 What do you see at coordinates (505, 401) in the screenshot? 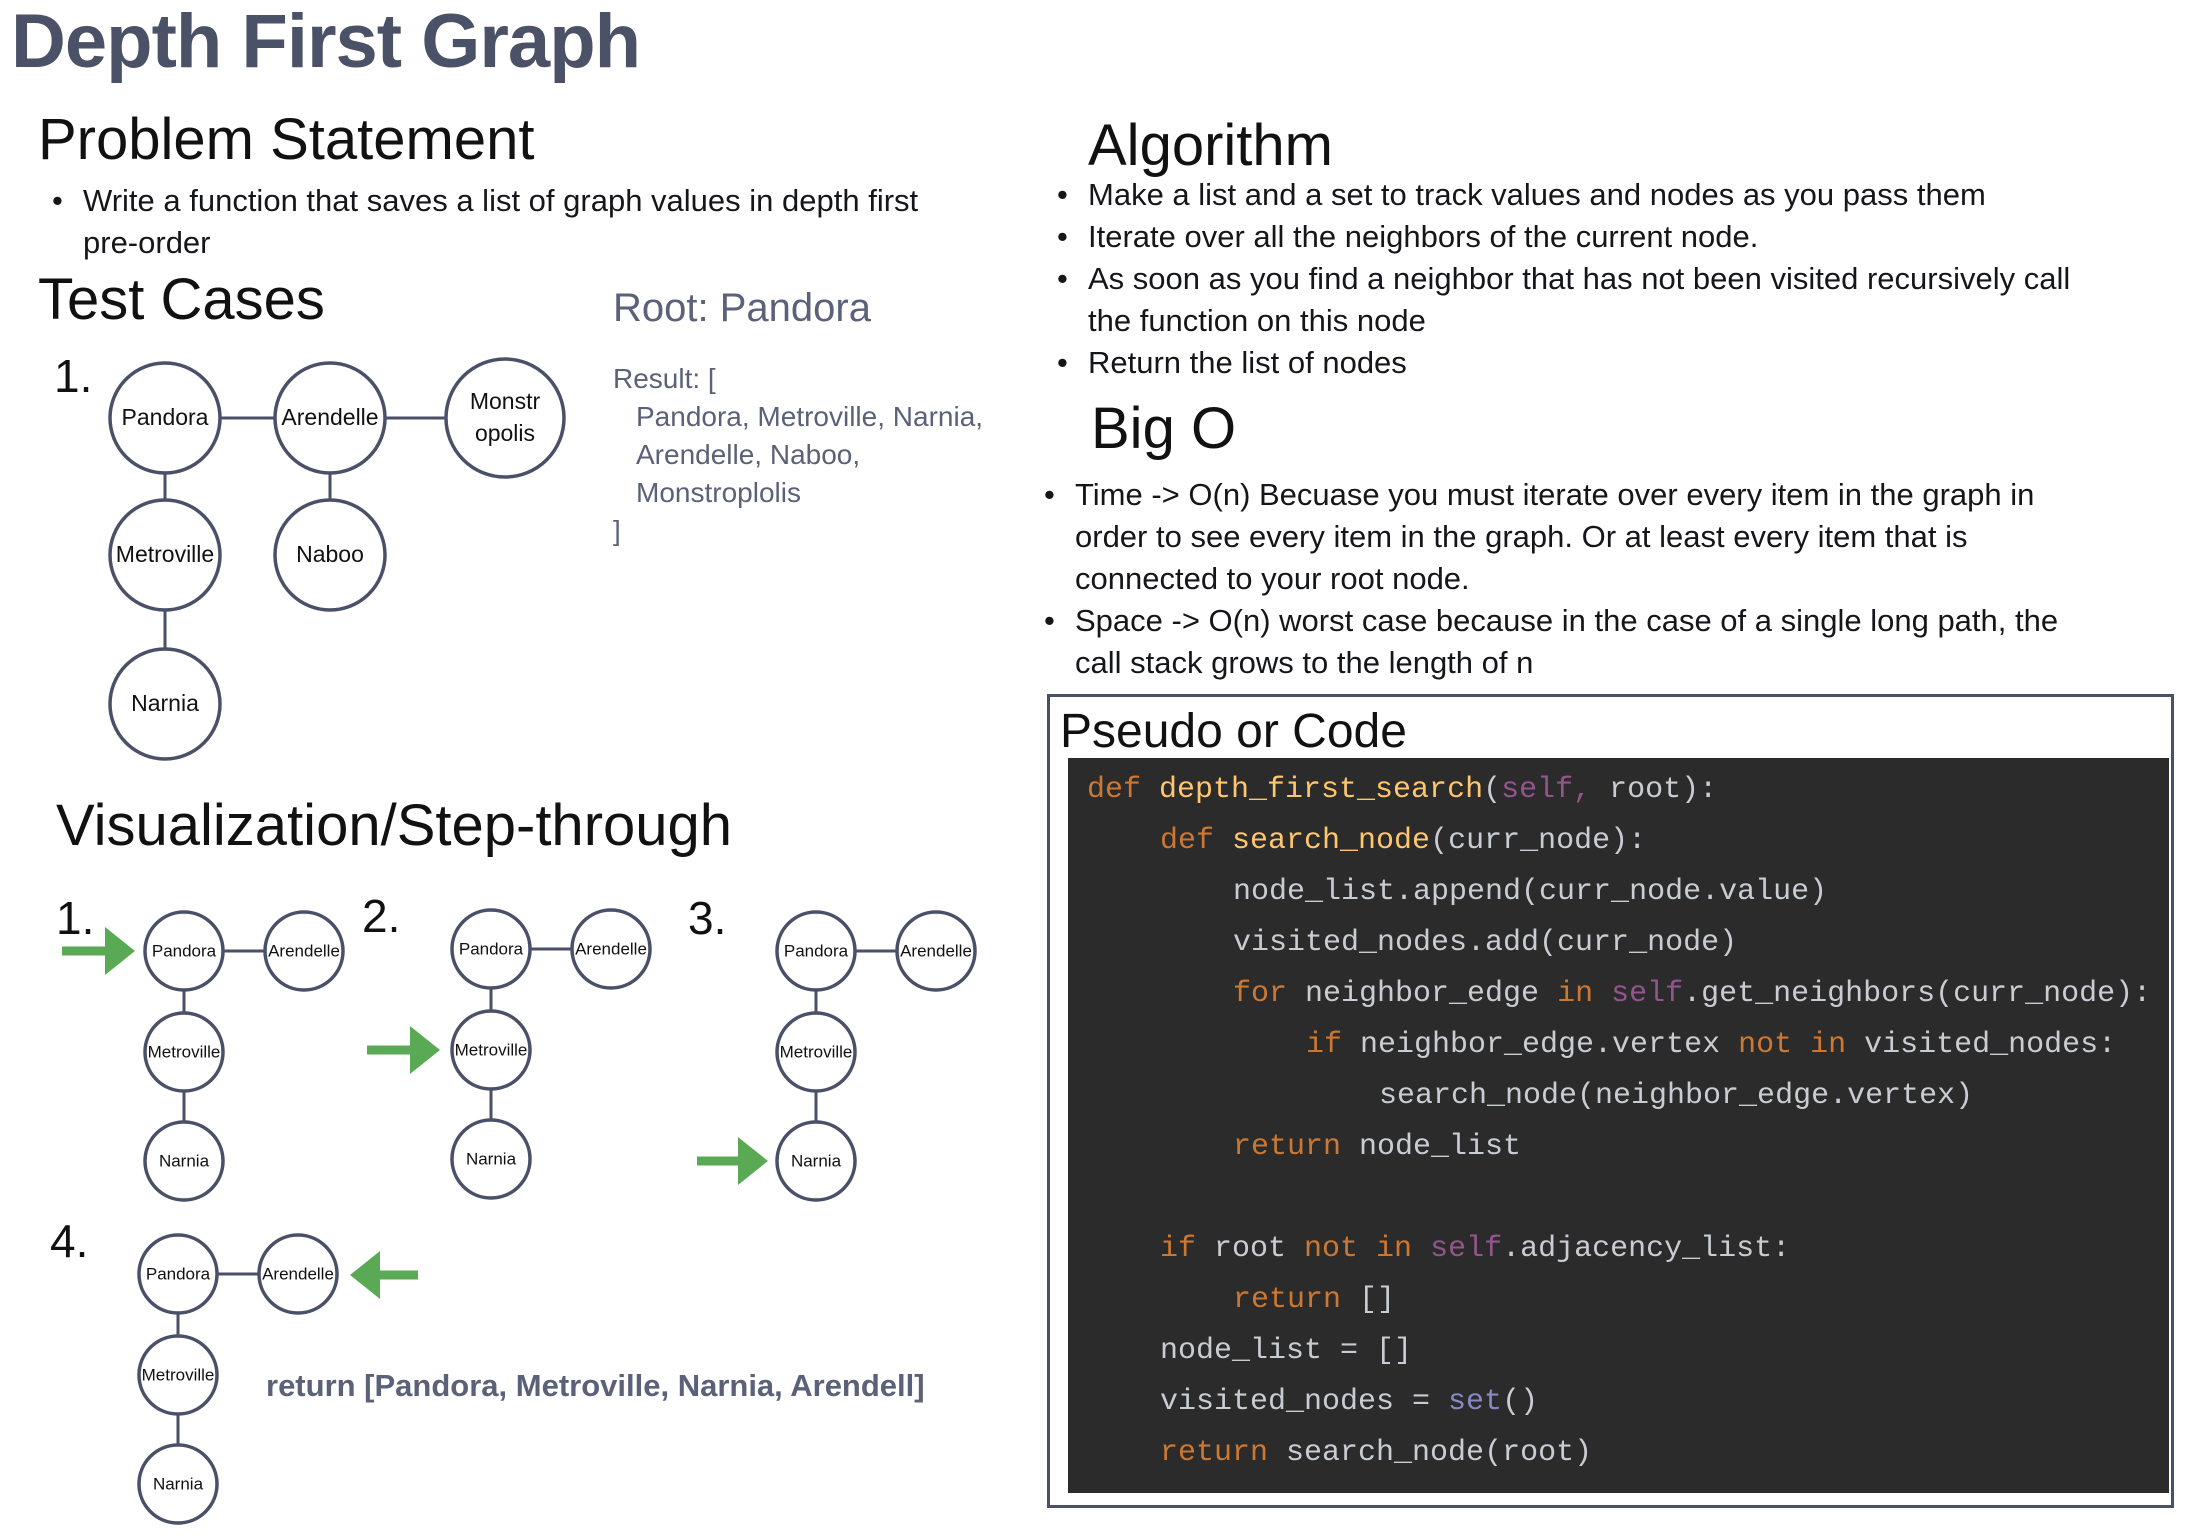
I see `node-label: Monstr` at bounding box center [505, 401].